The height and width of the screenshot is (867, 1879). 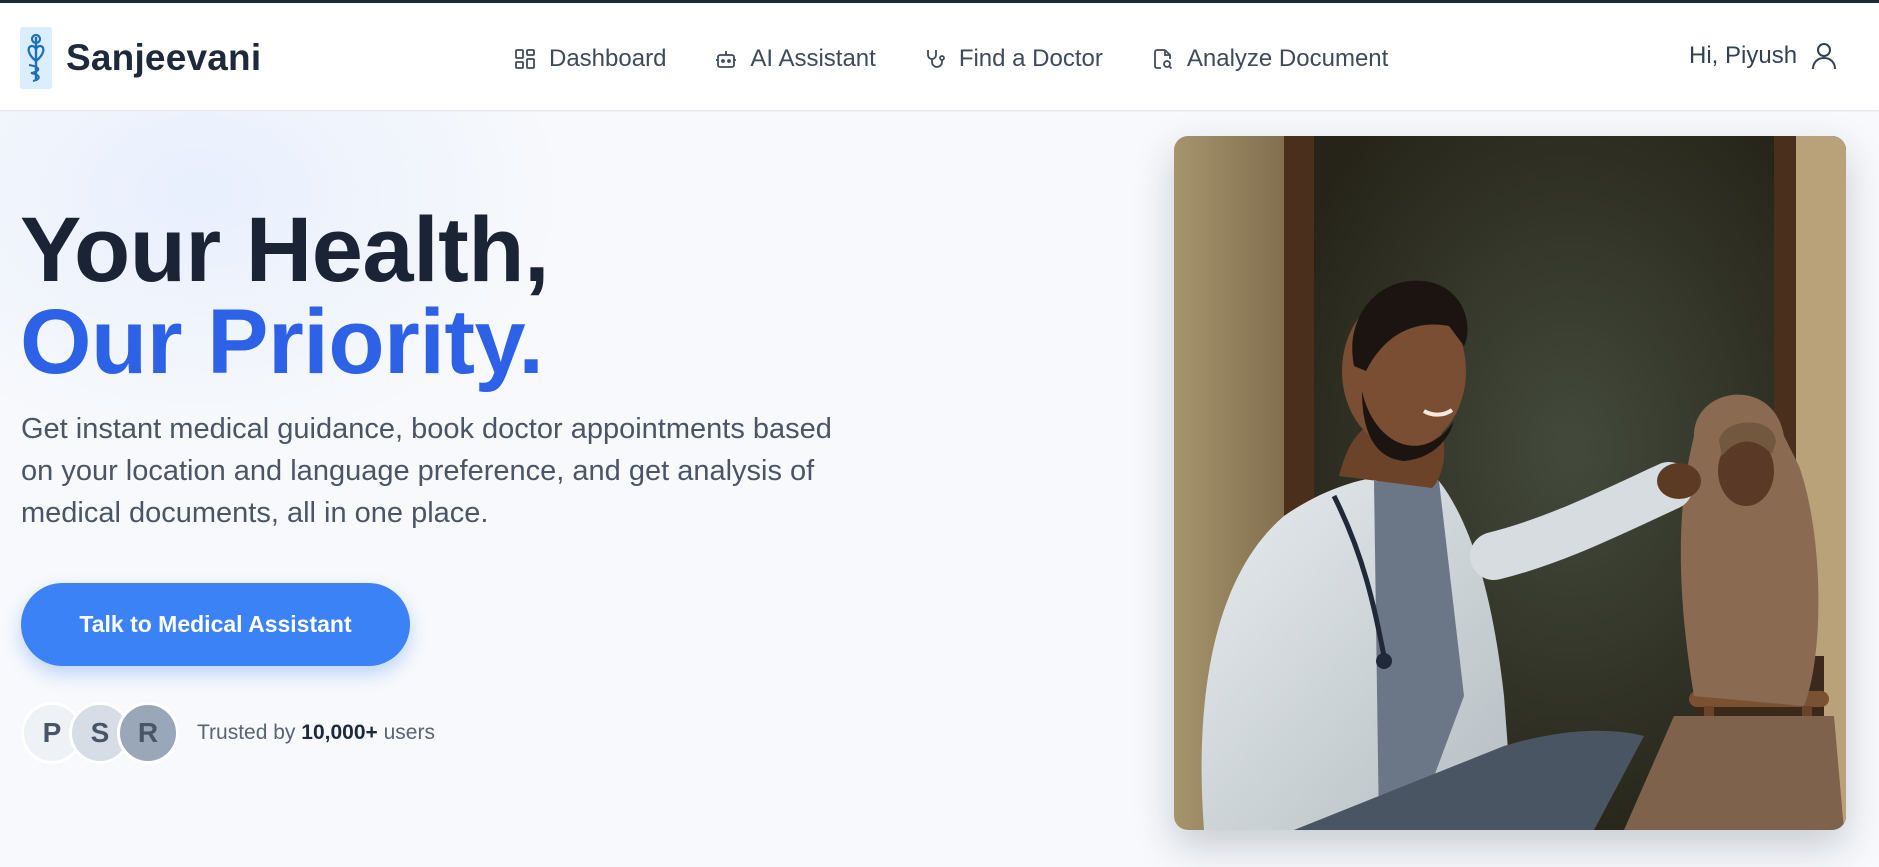 I want to click on caduceus-heart-icon, so click(x=36, y=58).